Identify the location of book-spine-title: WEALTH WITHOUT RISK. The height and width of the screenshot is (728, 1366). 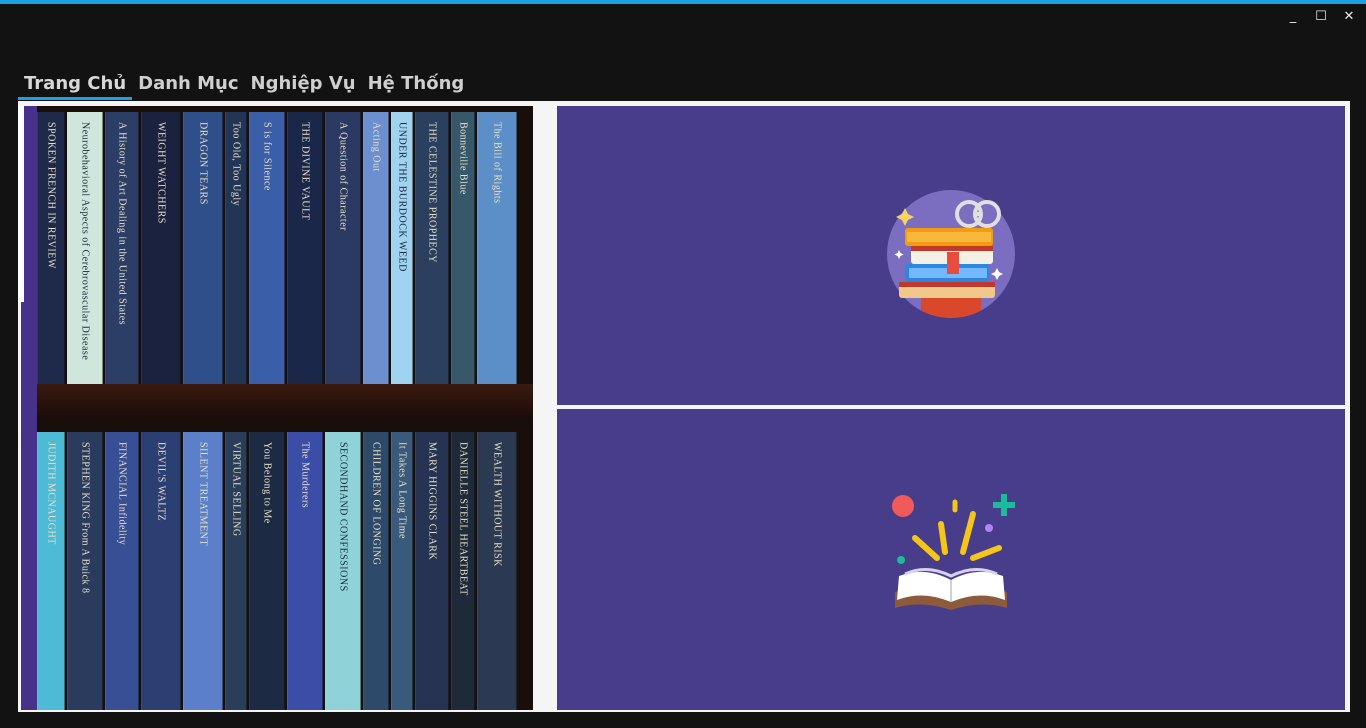
(497, 504).